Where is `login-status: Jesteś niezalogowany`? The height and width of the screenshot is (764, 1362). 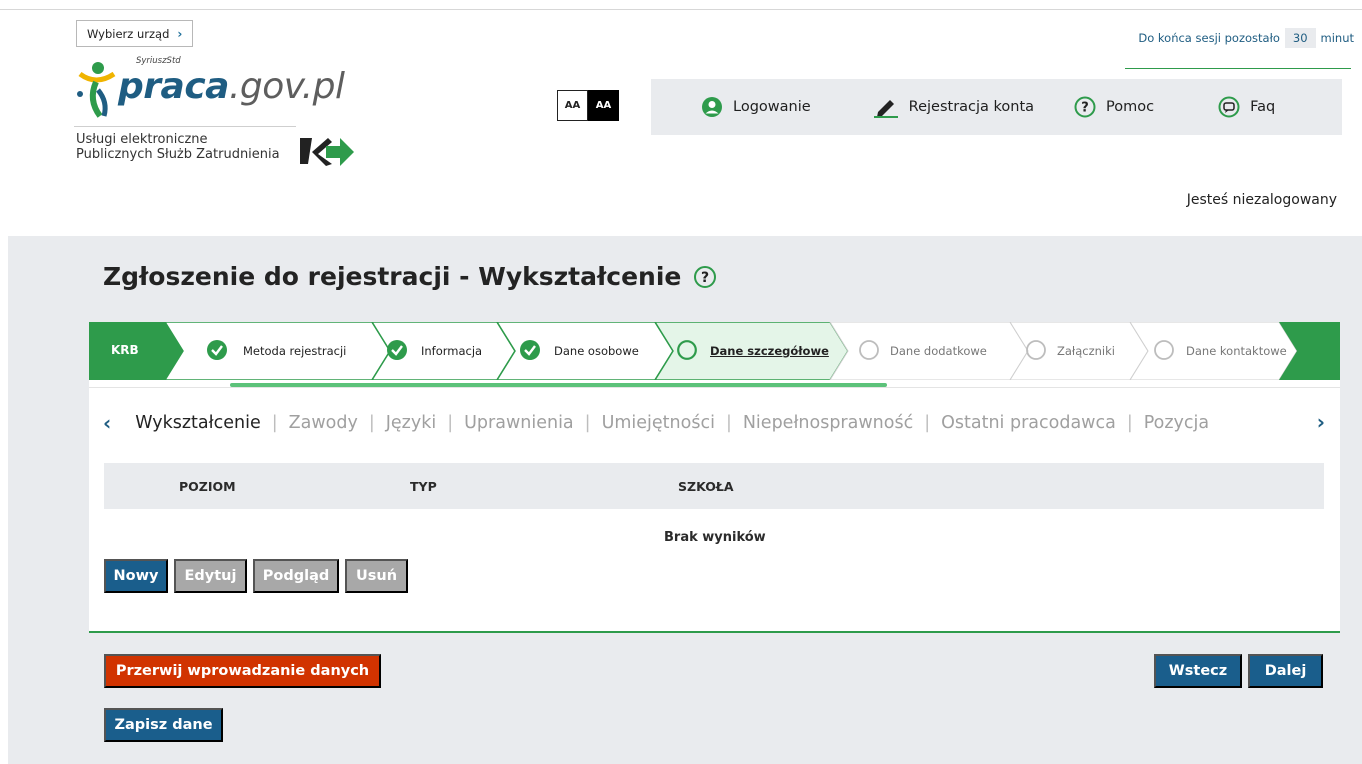 login-status: Jesteś niezalogowany is located at coordinates (1261, 200).